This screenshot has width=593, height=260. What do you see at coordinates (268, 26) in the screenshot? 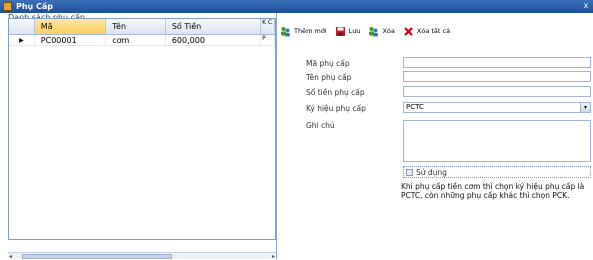
I see `column-header-k: K C` at bounding box center [268, 26].